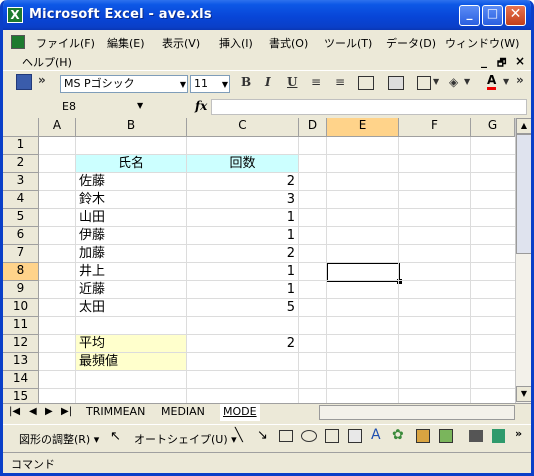 This screenshot has width=534, height=476. Describe the element at coordinates (240, 412) in the screenshot. I see `sheet-tab-mode: MODE` at that location.